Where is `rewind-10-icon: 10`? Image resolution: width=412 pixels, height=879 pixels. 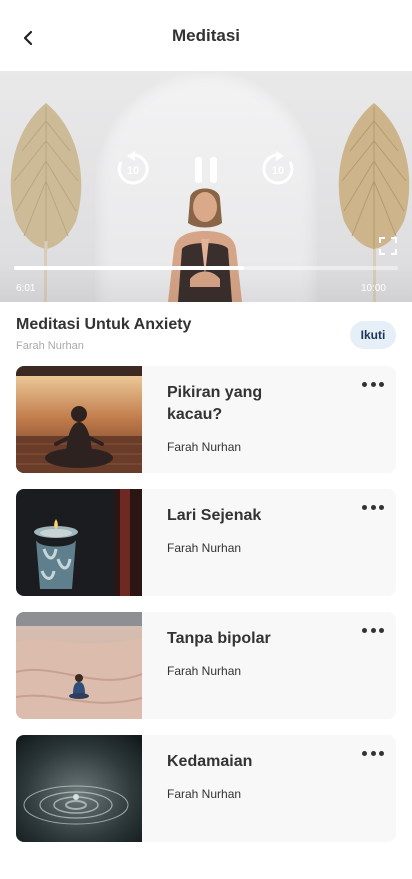 rewind-10-icon: 10 is located at coordinates (133, 168).